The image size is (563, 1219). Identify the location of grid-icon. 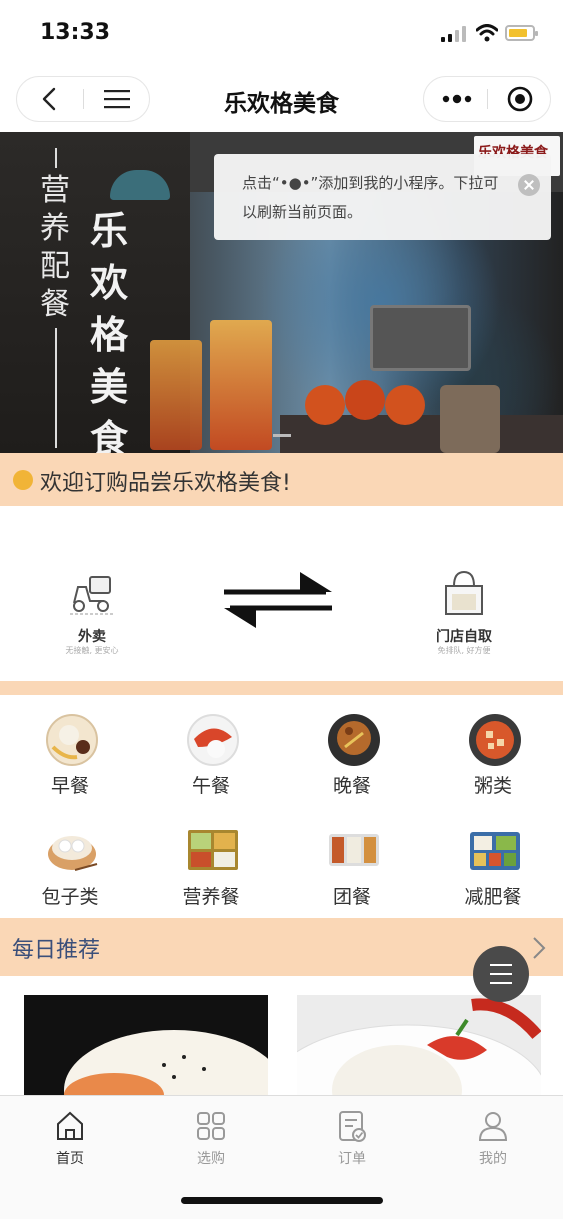
(211, 1126).